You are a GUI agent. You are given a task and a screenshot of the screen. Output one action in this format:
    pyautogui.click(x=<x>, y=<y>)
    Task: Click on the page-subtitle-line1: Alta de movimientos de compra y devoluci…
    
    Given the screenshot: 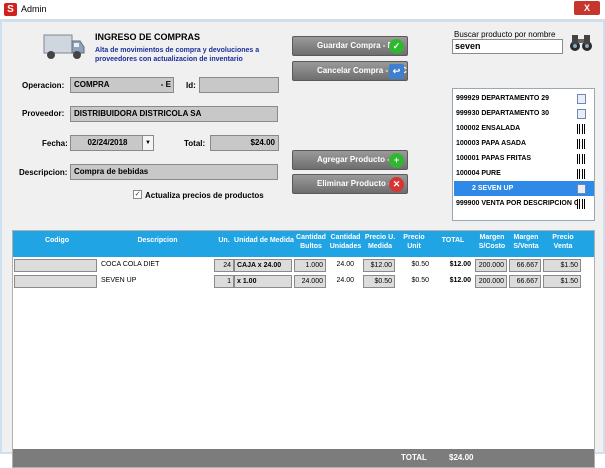 What is the action you would take?
    pyautogui.click(x=177, y=50)
    